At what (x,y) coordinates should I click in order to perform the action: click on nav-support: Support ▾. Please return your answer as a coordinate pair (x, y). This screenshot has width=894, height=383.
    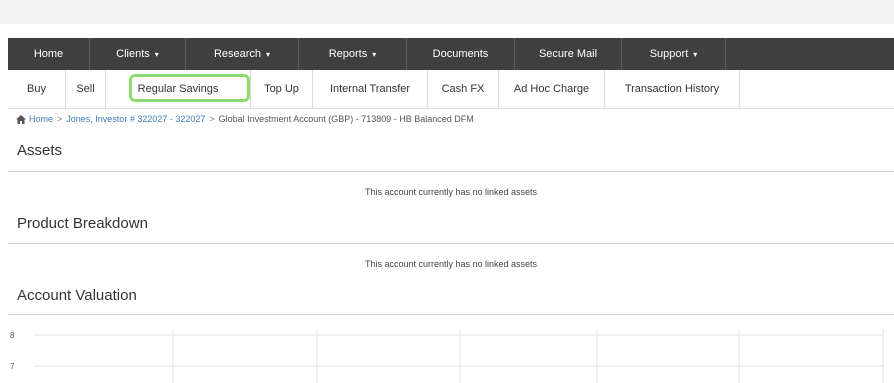
    Looking at the image, I should click on (674, 54).